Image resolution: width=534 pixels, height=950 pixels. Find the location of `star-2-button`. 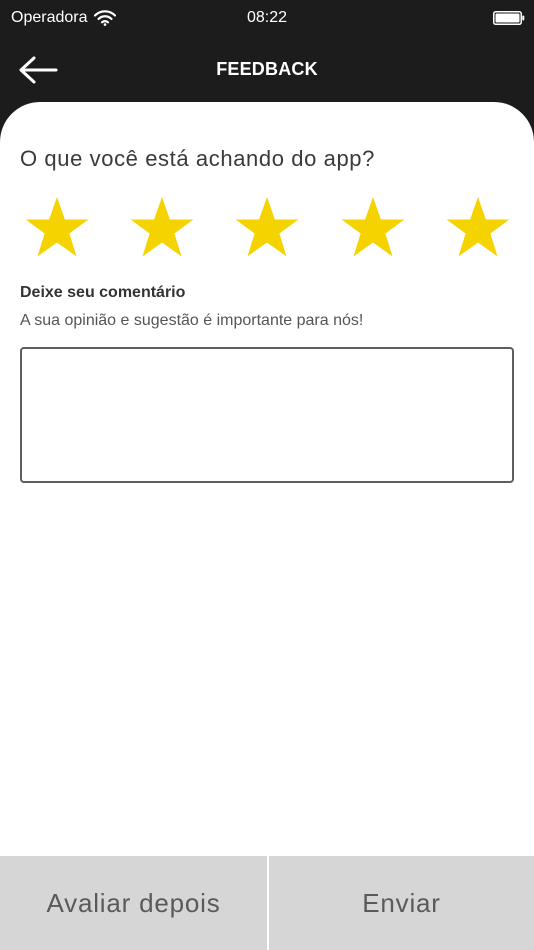

star-2-button is located at coordinates (162, 228).